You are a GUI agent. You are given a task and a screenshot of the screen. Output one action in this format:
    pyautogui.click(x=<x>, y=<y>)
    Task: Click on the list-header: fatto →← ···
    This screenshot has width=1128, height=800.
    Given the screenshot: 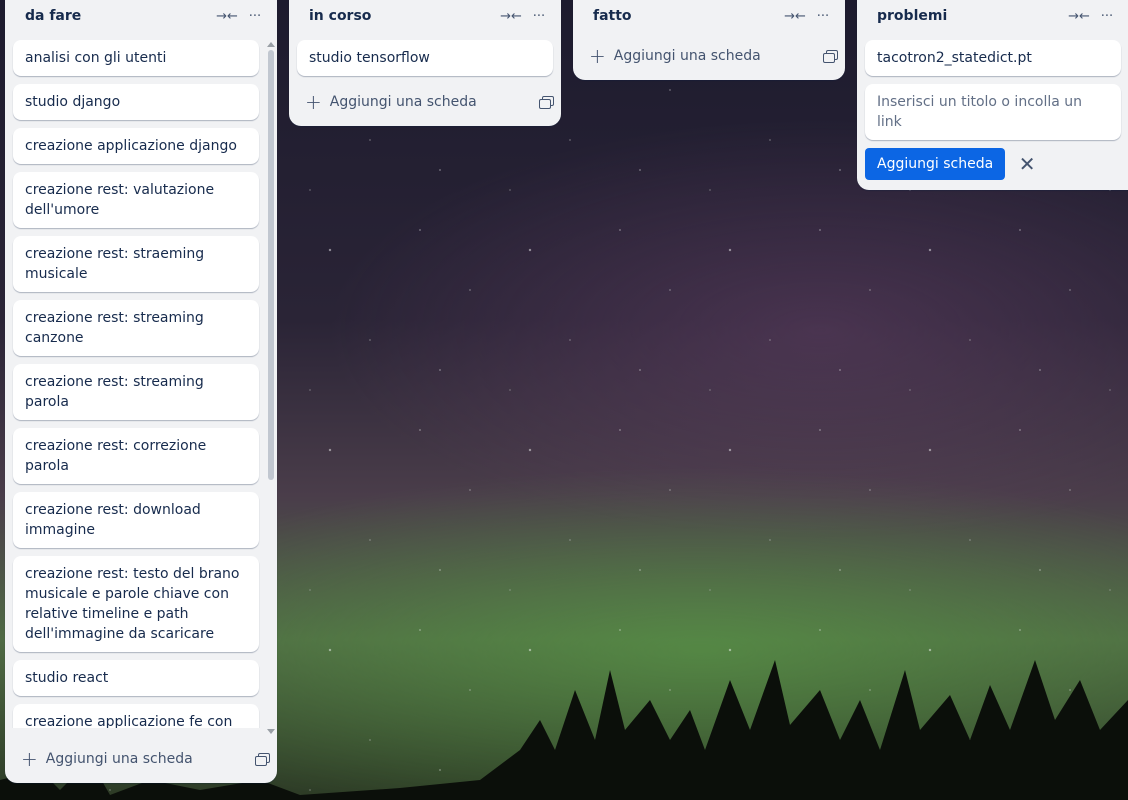 What is the action you would take?
    pyautogui.click(x=709, y=16)
    